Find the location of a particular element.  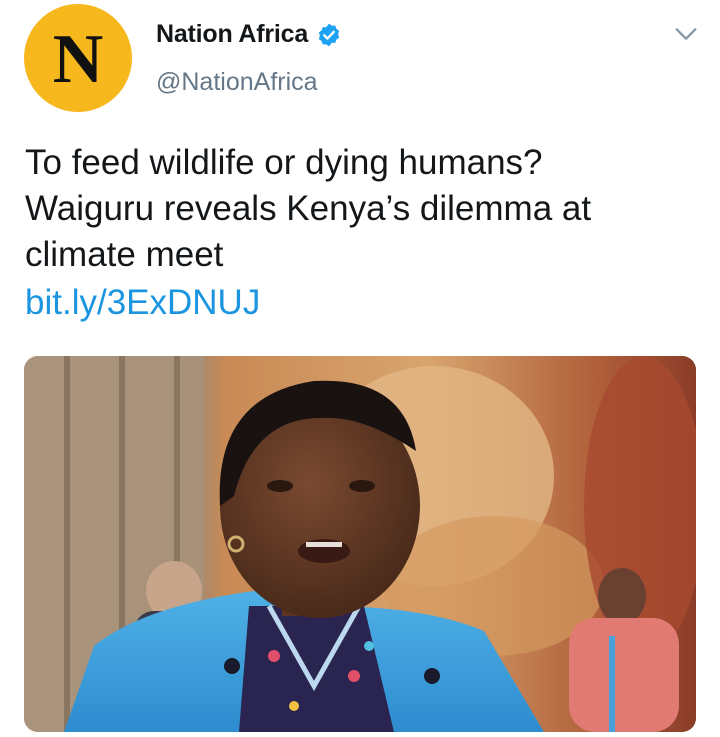

tweet-text-line: To feed wildlife or dying humans? is located at coordinates (284, 162).